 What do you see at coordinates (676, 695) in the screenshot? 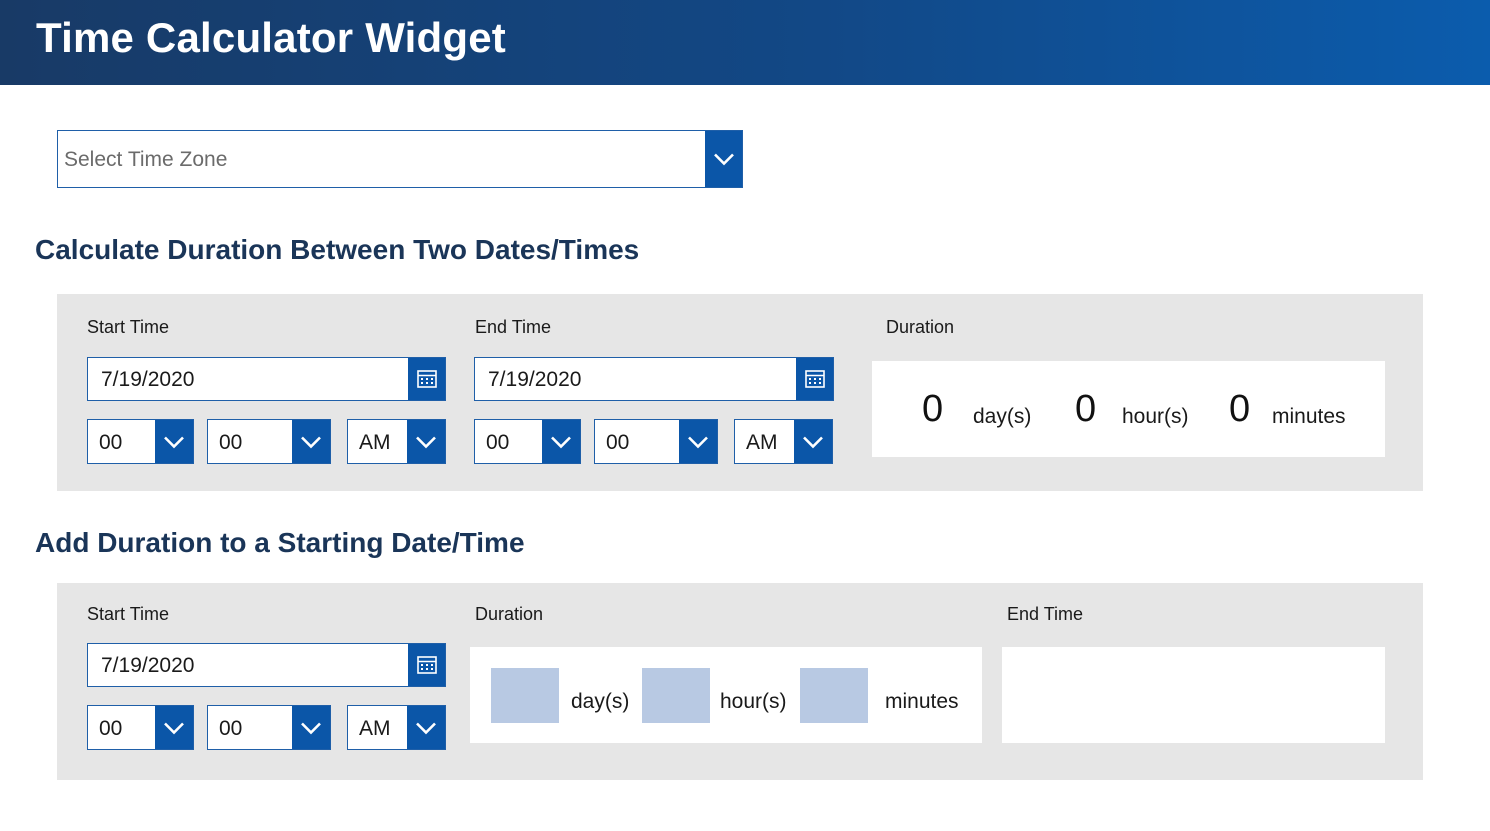
I see `hours-input` at bounding box center [676, 695].